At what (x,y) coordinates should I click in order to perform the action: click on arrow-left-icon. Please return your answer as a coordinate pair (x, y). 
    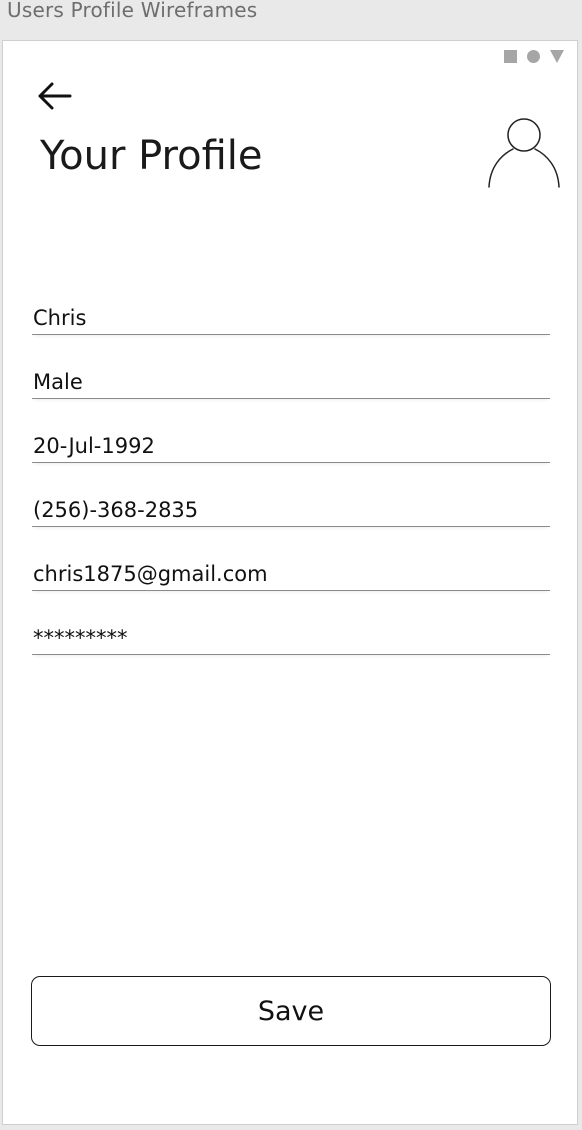
    Looking at the image, I should click on (55, 96).